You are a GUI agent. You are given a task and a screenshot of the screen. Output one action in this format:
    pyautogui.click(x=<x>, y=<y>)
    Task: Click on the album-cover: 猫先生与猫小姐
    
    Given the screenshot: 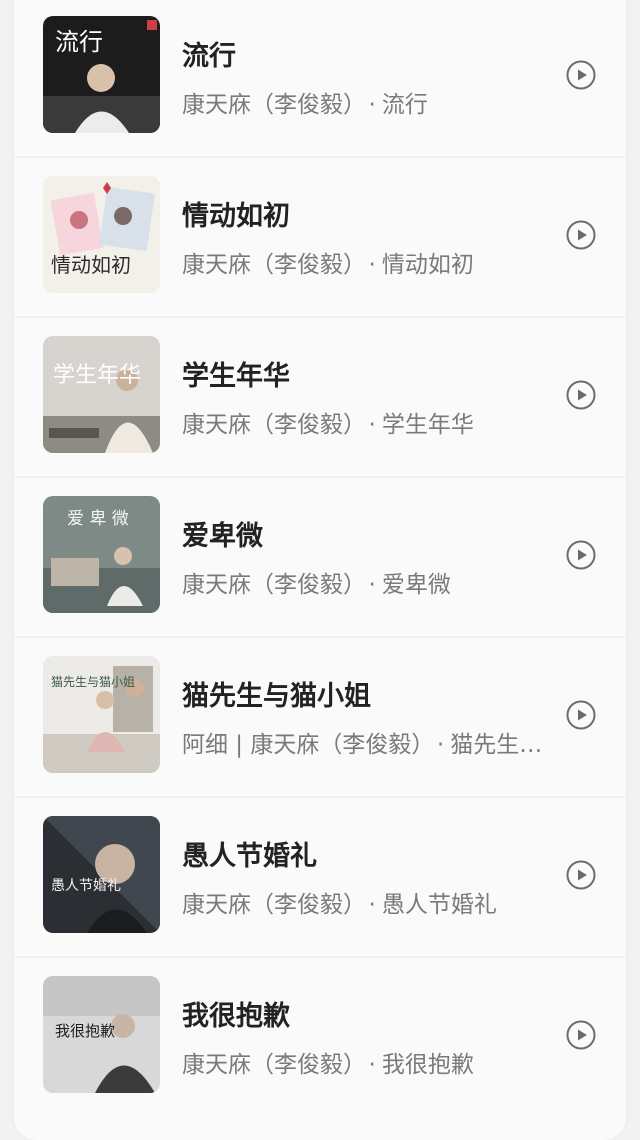 What is the action you would take?
    pyautogui.click(x=101, y=714)
    